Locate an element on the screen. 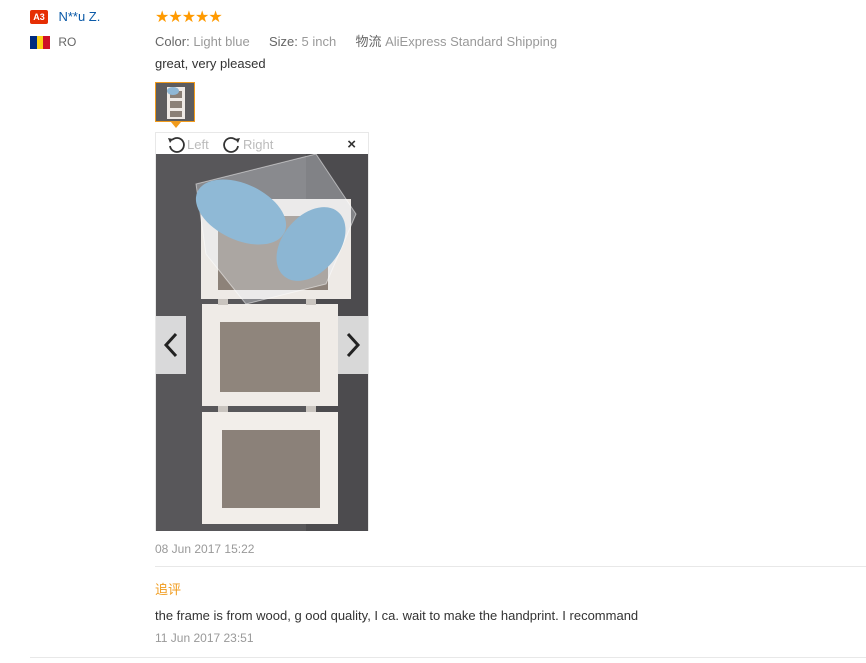 The width and height of the screenshot is (866, 663). additional-review-label: 追评 is located at coordinates (168, 589).